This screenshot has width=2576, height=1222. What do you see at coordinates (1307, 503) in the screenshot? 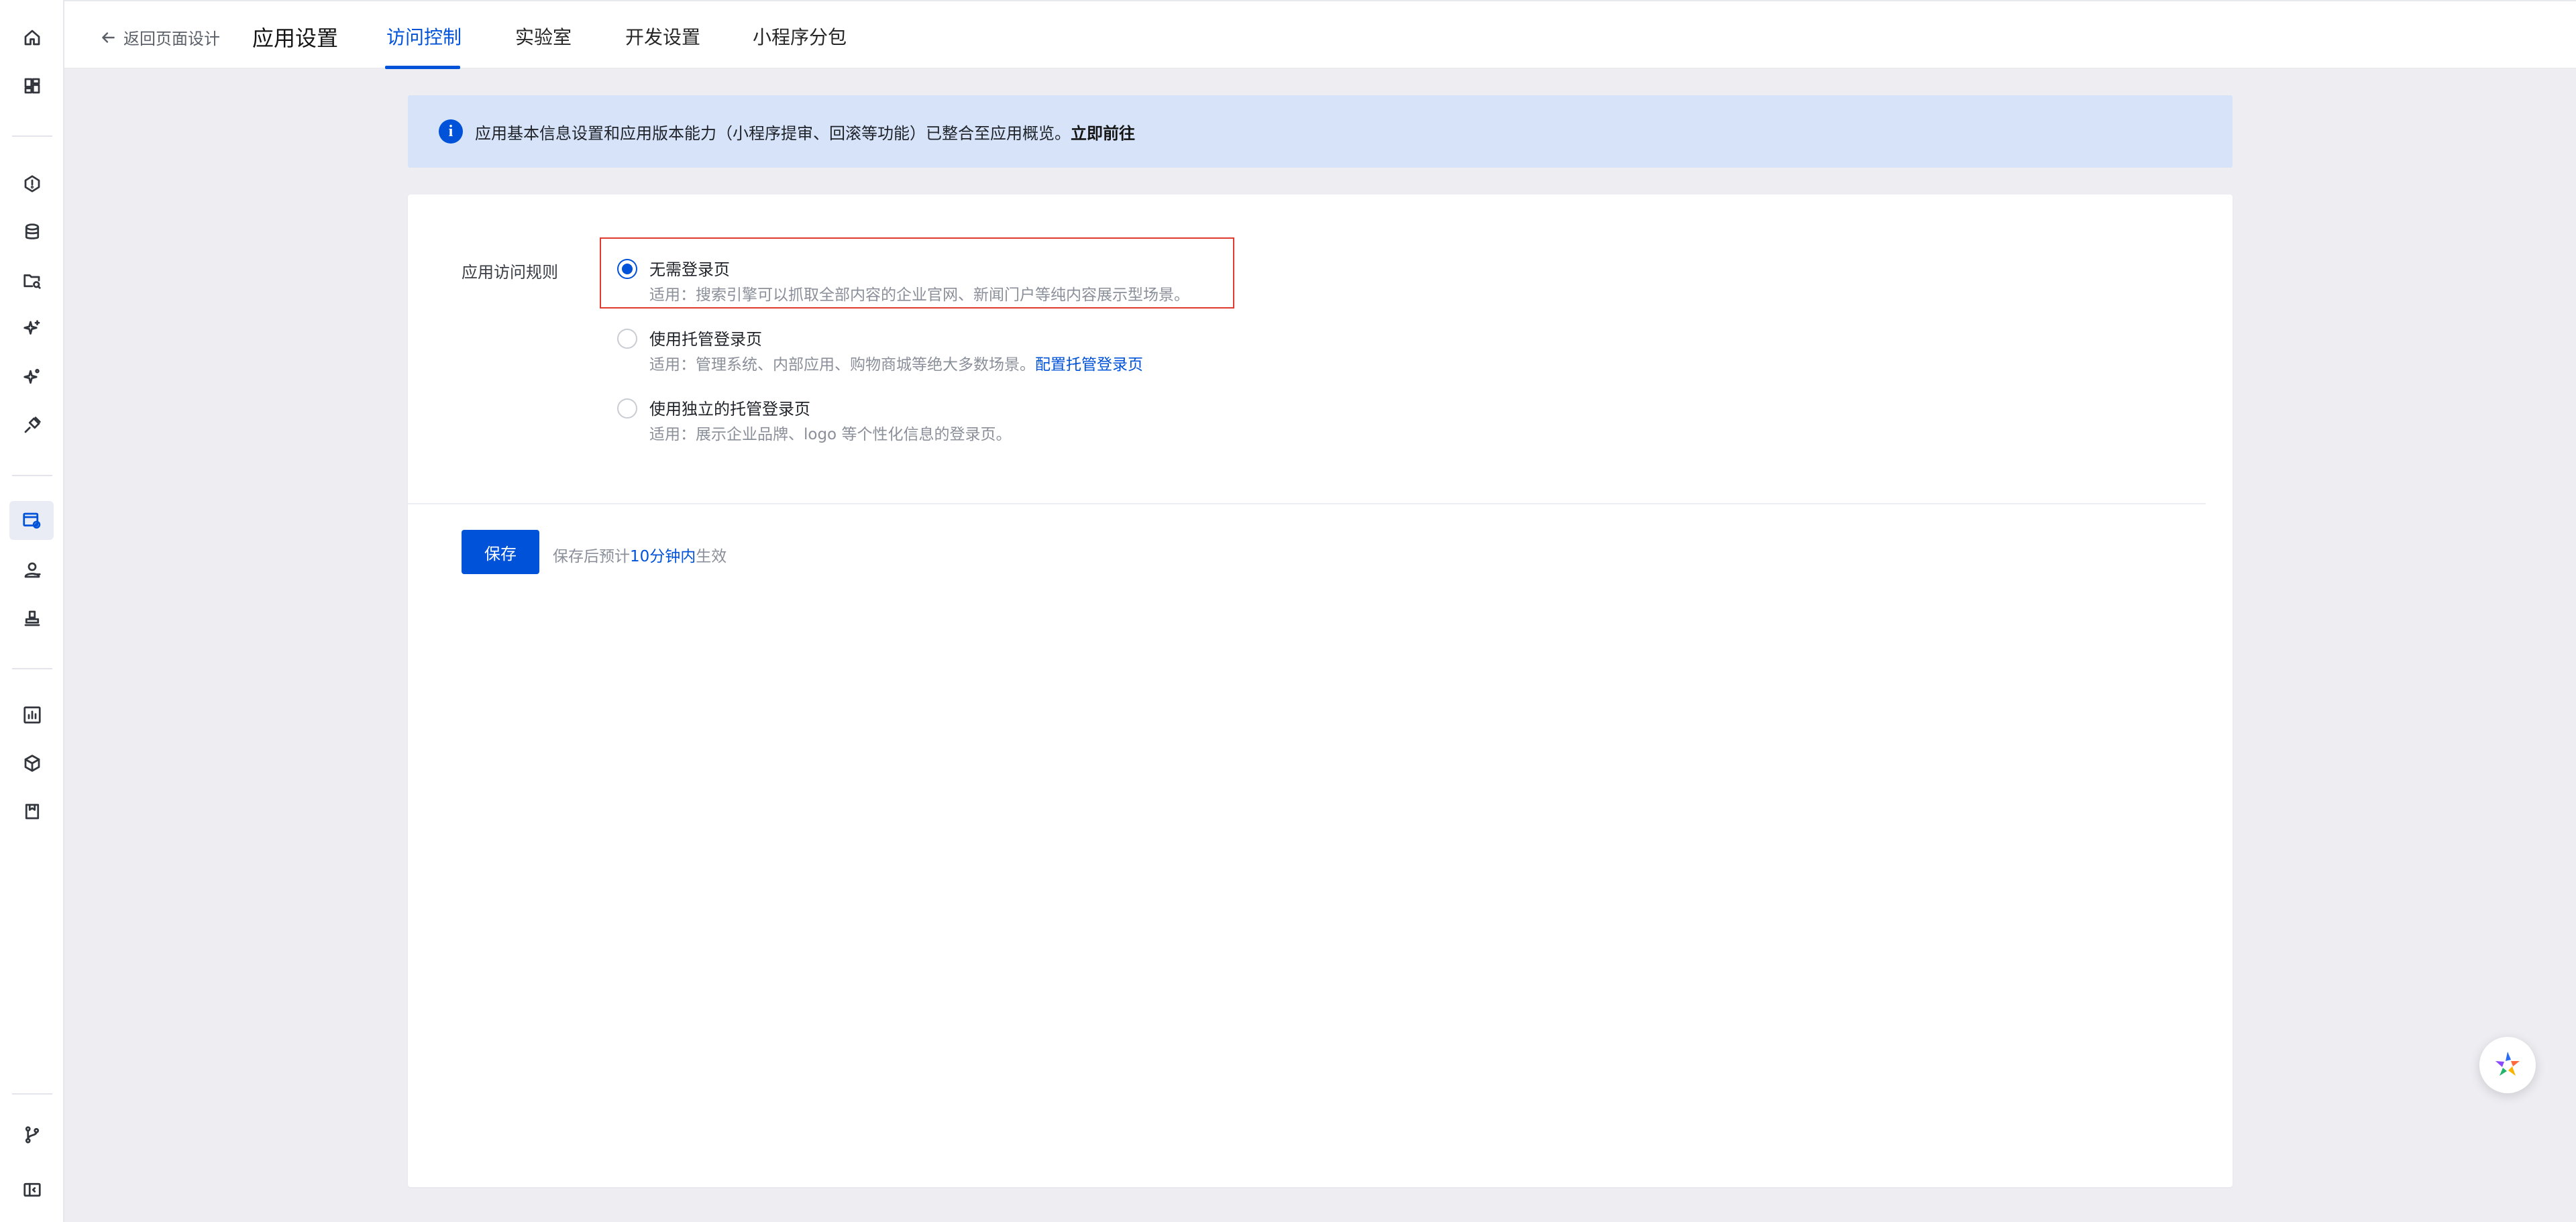
I see `card-divider` at bounding box center [1307, 503].